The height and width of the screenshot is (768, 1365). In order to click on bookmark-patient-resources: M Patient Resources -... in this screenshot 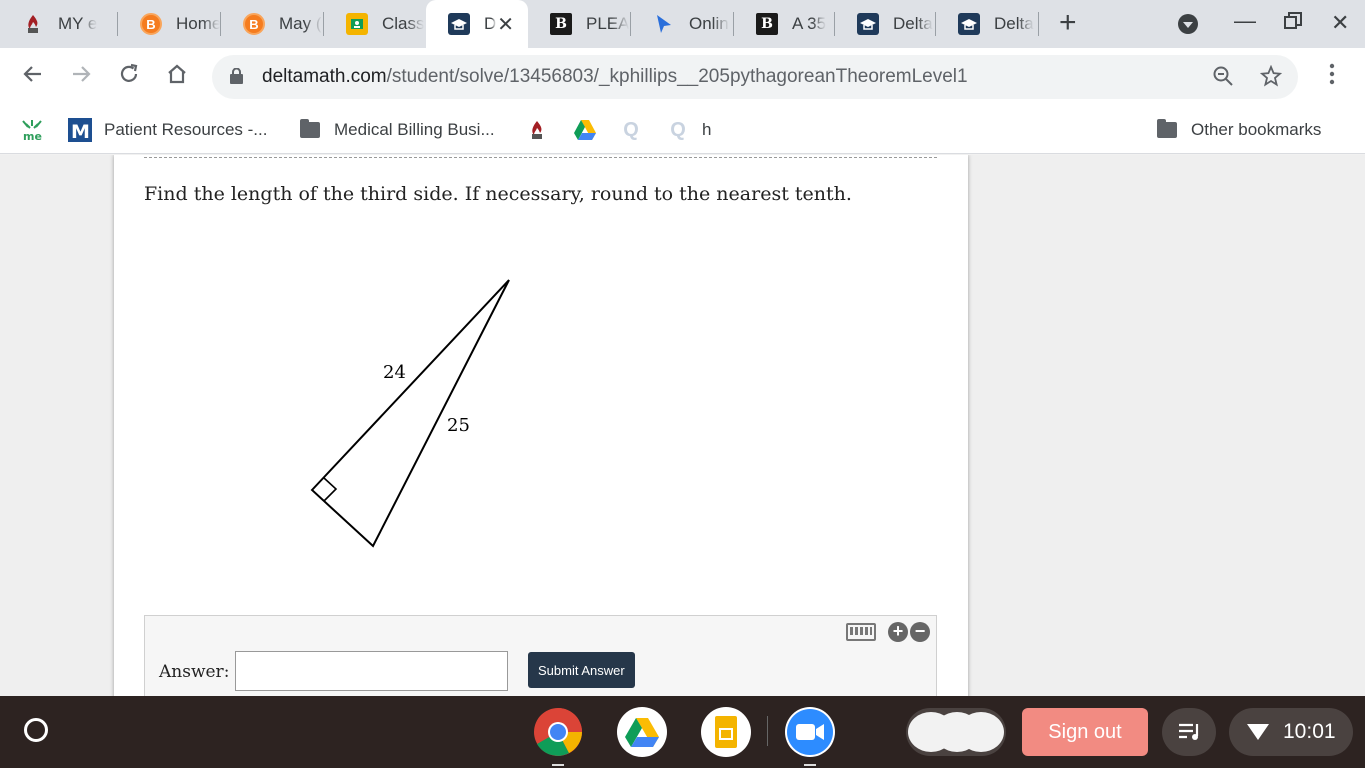, I will do `click(167, 130)`.